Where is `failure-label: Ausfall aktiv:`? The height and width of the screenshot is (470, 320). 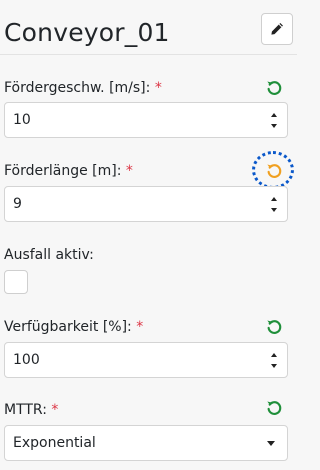 failure-label: Ausfall aktiv: is located at coordinates (49, 255).